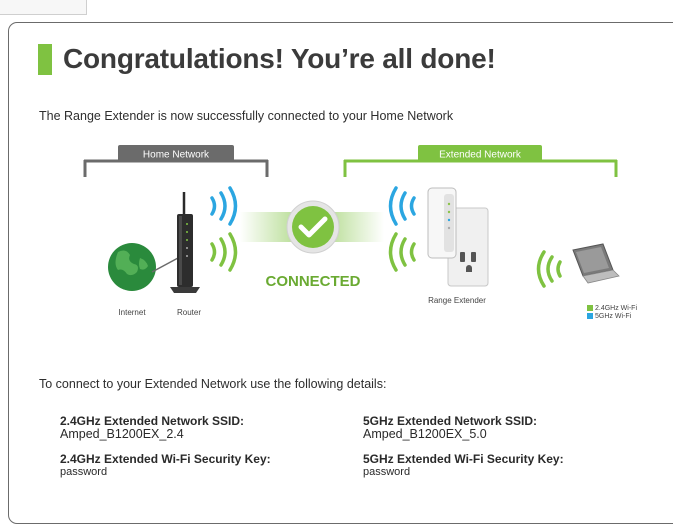 Image resolution: width=673 pixels, height=524 pixels. I want to click on router-wifi-24ghz-icon, so click(224, 252).